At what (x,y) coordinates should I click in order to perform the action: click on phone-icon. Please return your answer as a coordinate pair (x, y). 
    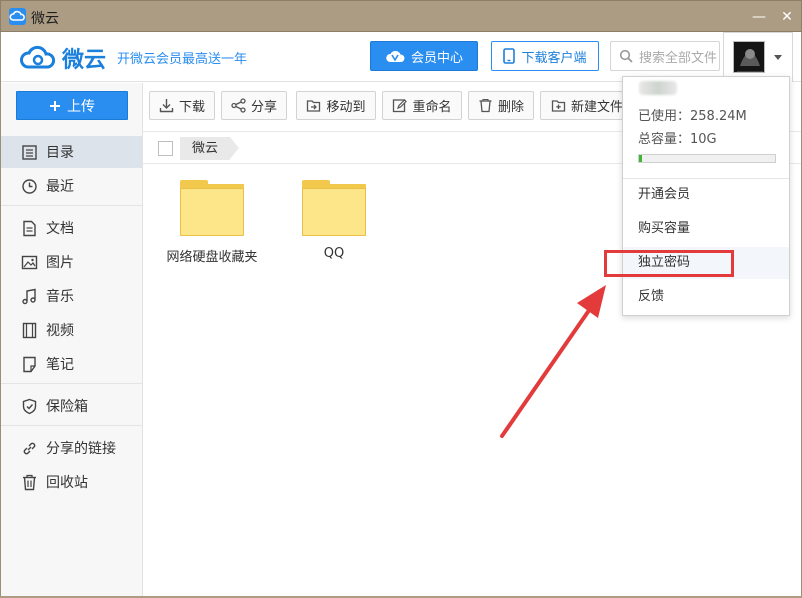
    Looking at the image, I should click on (509, 56).